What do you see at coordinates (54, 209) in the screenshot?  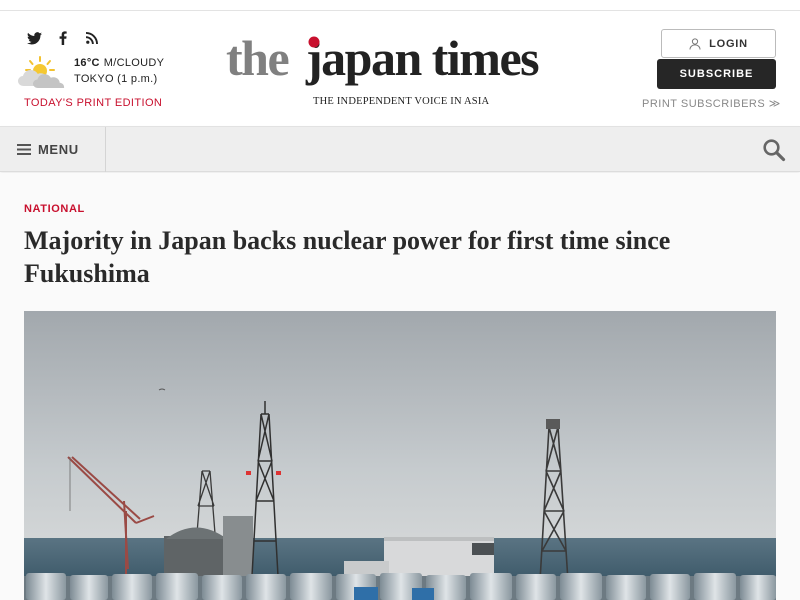 I see `article-category: NATIONAL` at bounding box center [54, 209].